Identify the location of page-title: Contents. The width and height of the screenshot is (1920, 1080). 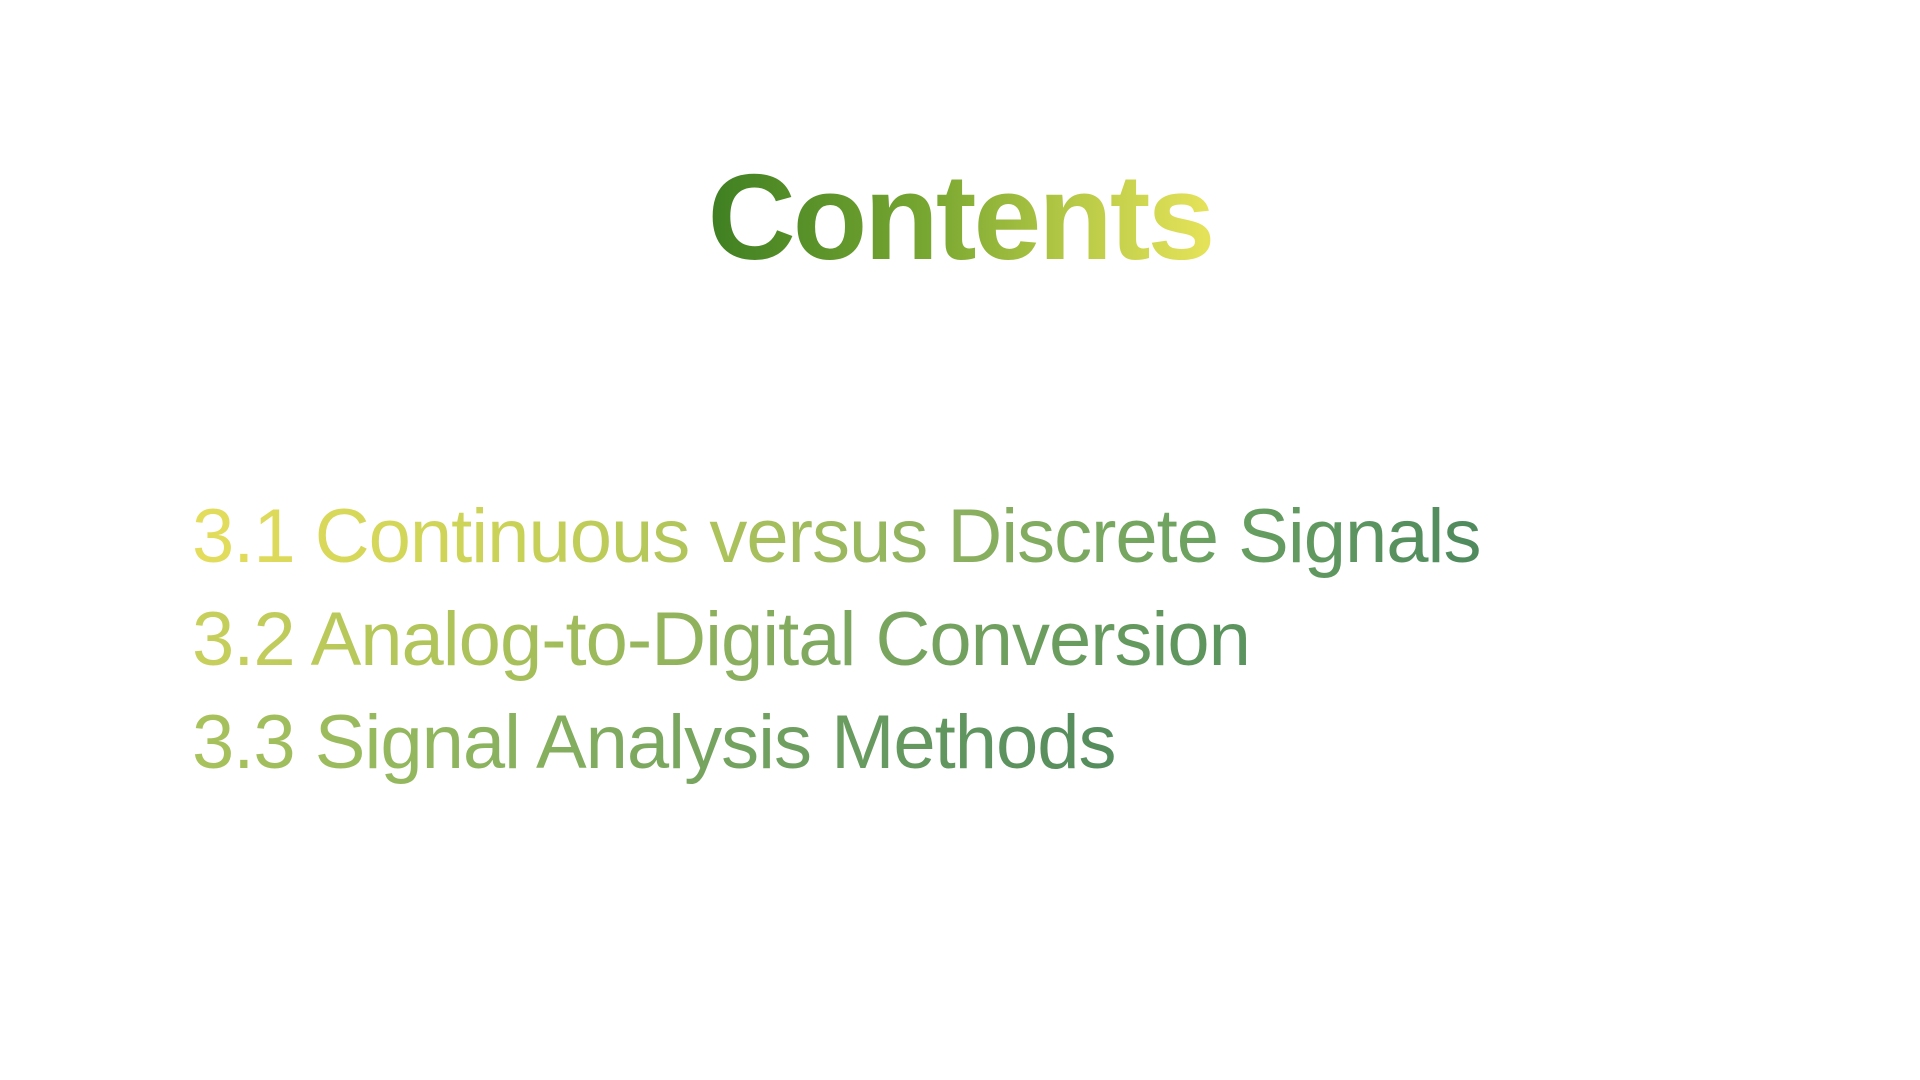
(960, 217).